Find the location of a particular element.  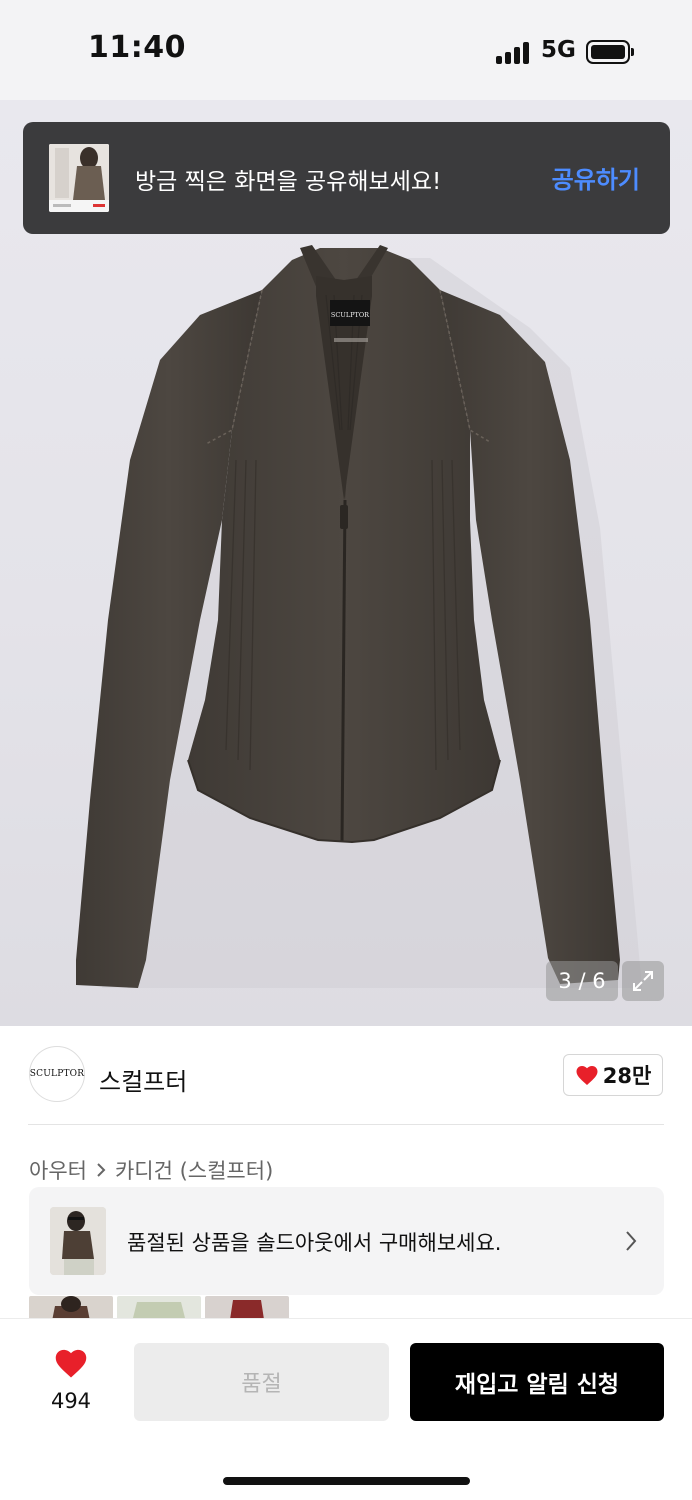

soldout-banner: 품절된 상품을 솔드아웃에서 구매해보세요. is located at coordinates (346, 1241).